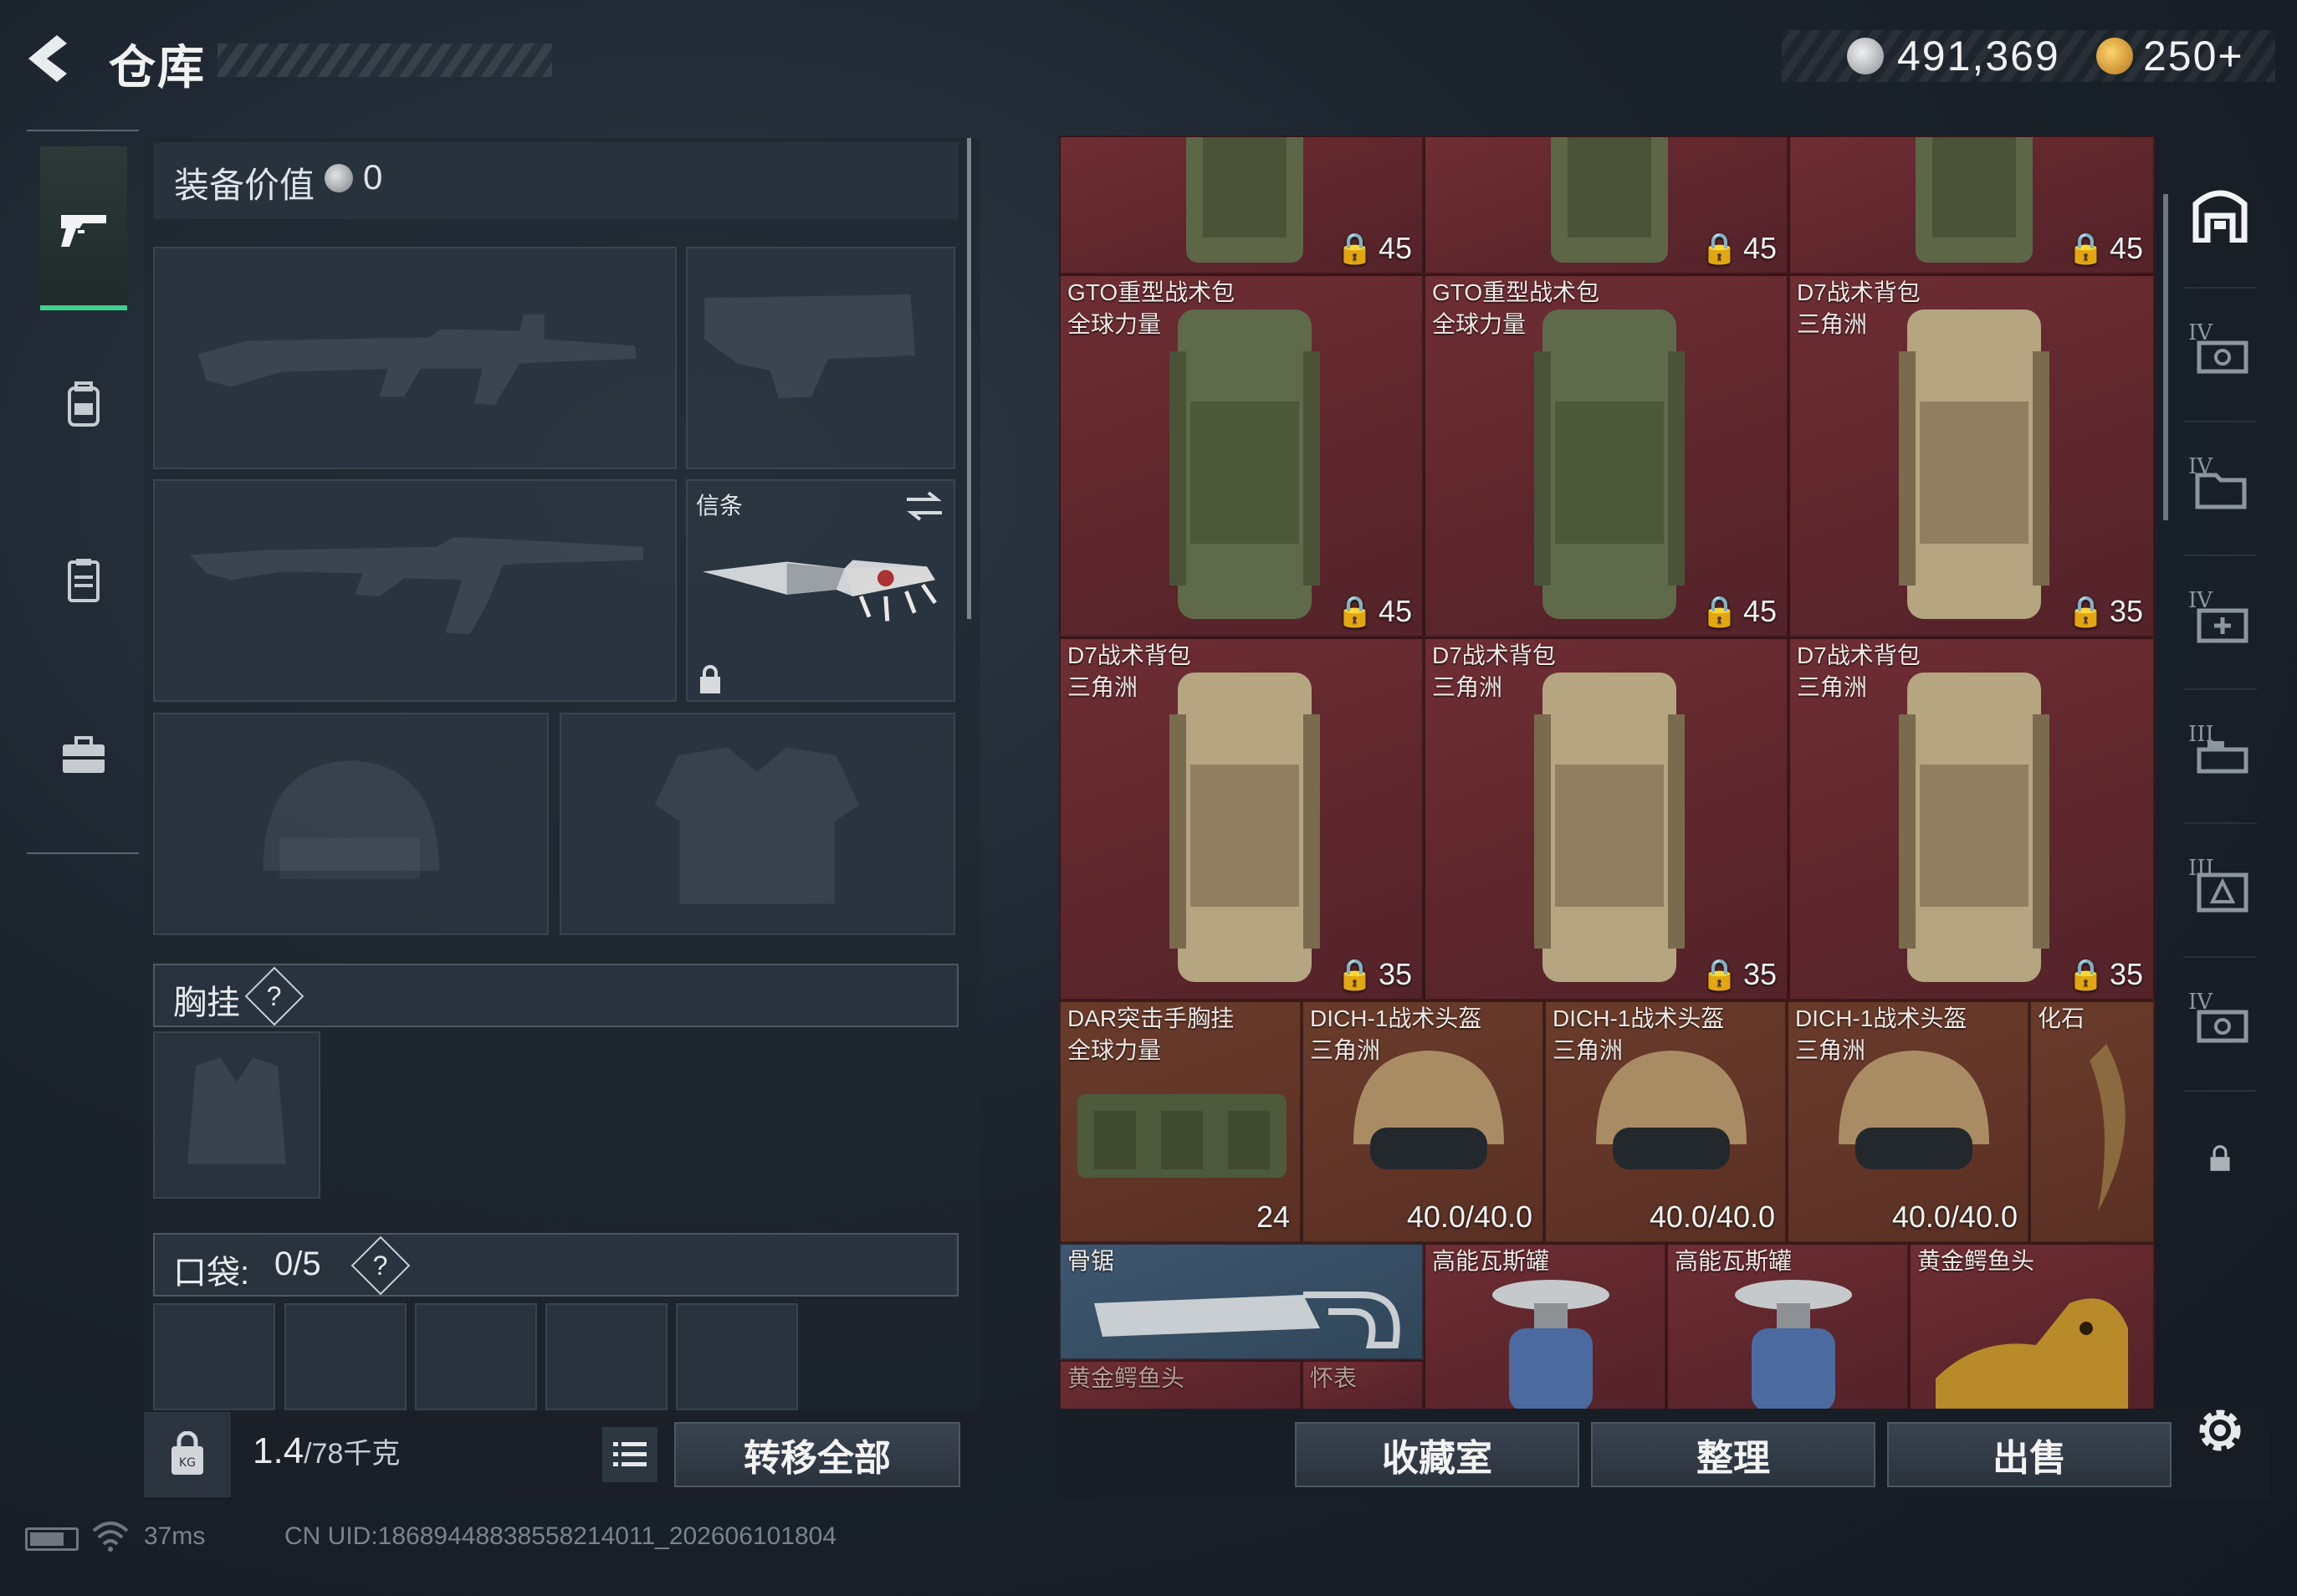  I want to click on storage-item-chest-rig: DAR突击手胸挂 全球力量 24, so click(1180, 1122).